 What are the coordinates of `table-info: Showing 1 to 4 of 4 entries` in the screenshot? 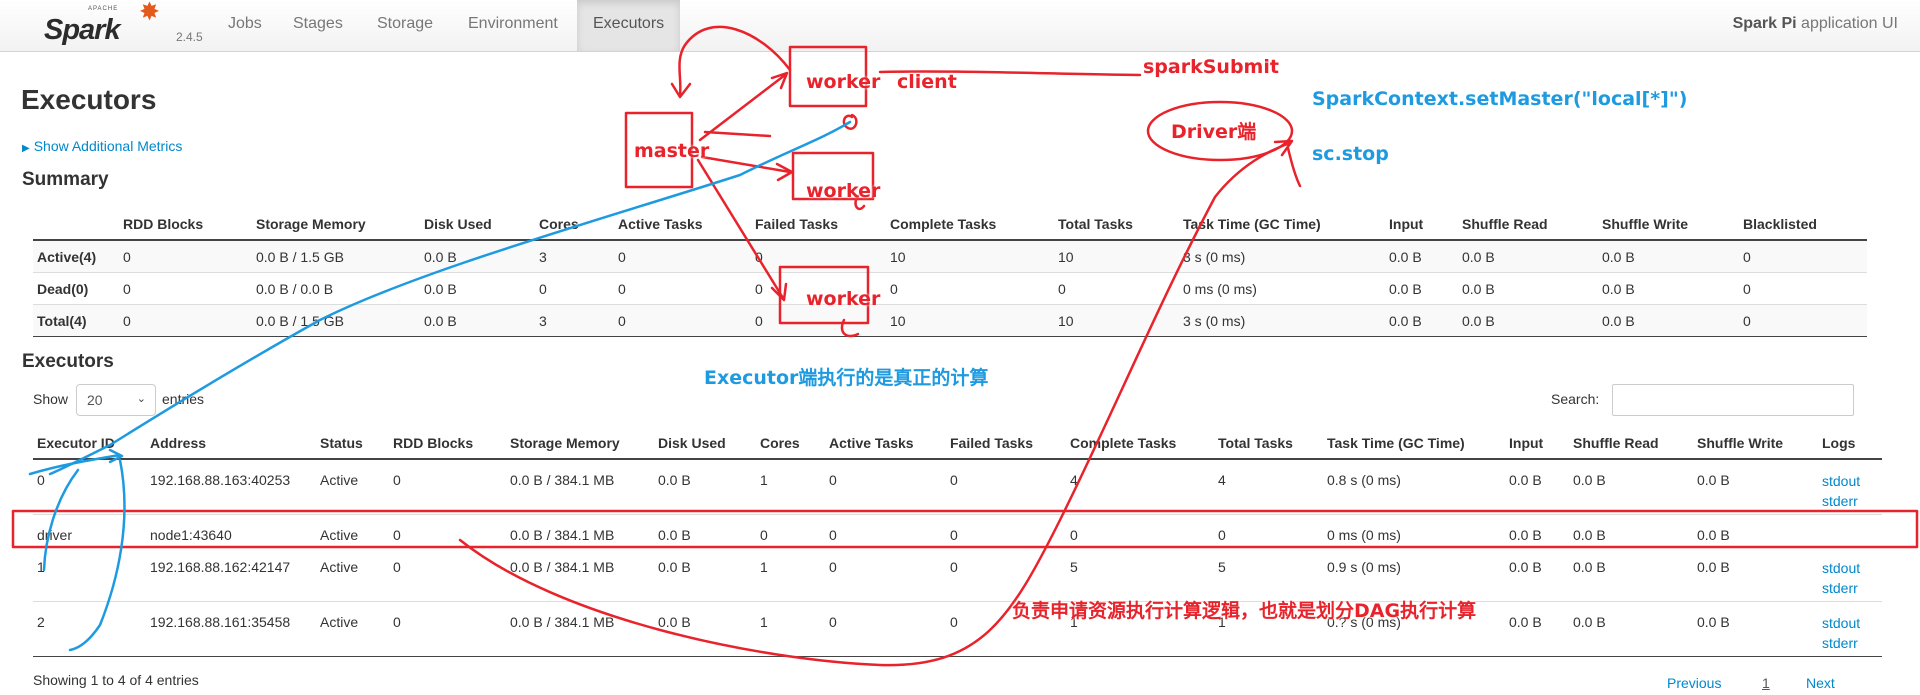 It's located at (116, 680).